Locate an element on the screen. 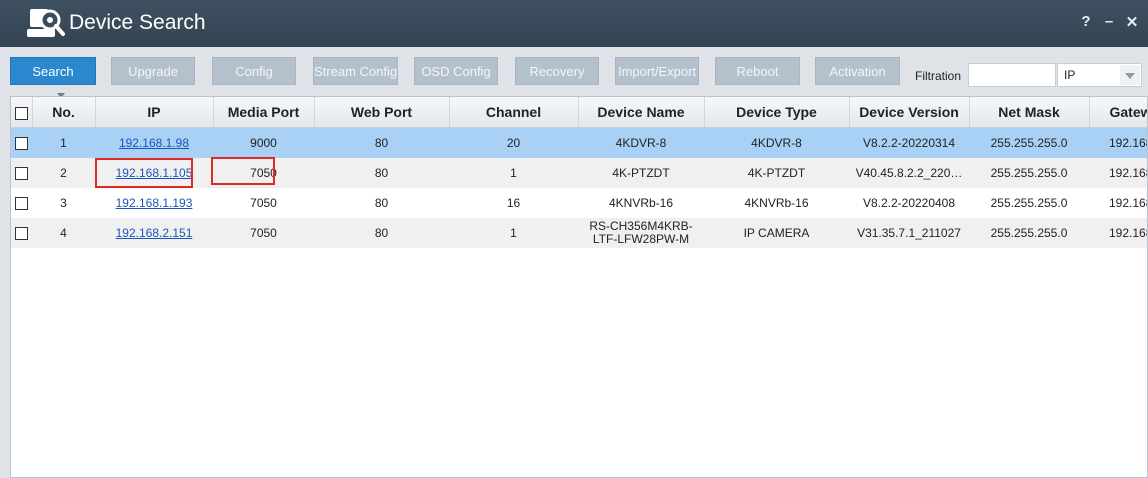 The height and width of the screenshot is (478, 1148). select-all-header is located at coordinates (22, 112).